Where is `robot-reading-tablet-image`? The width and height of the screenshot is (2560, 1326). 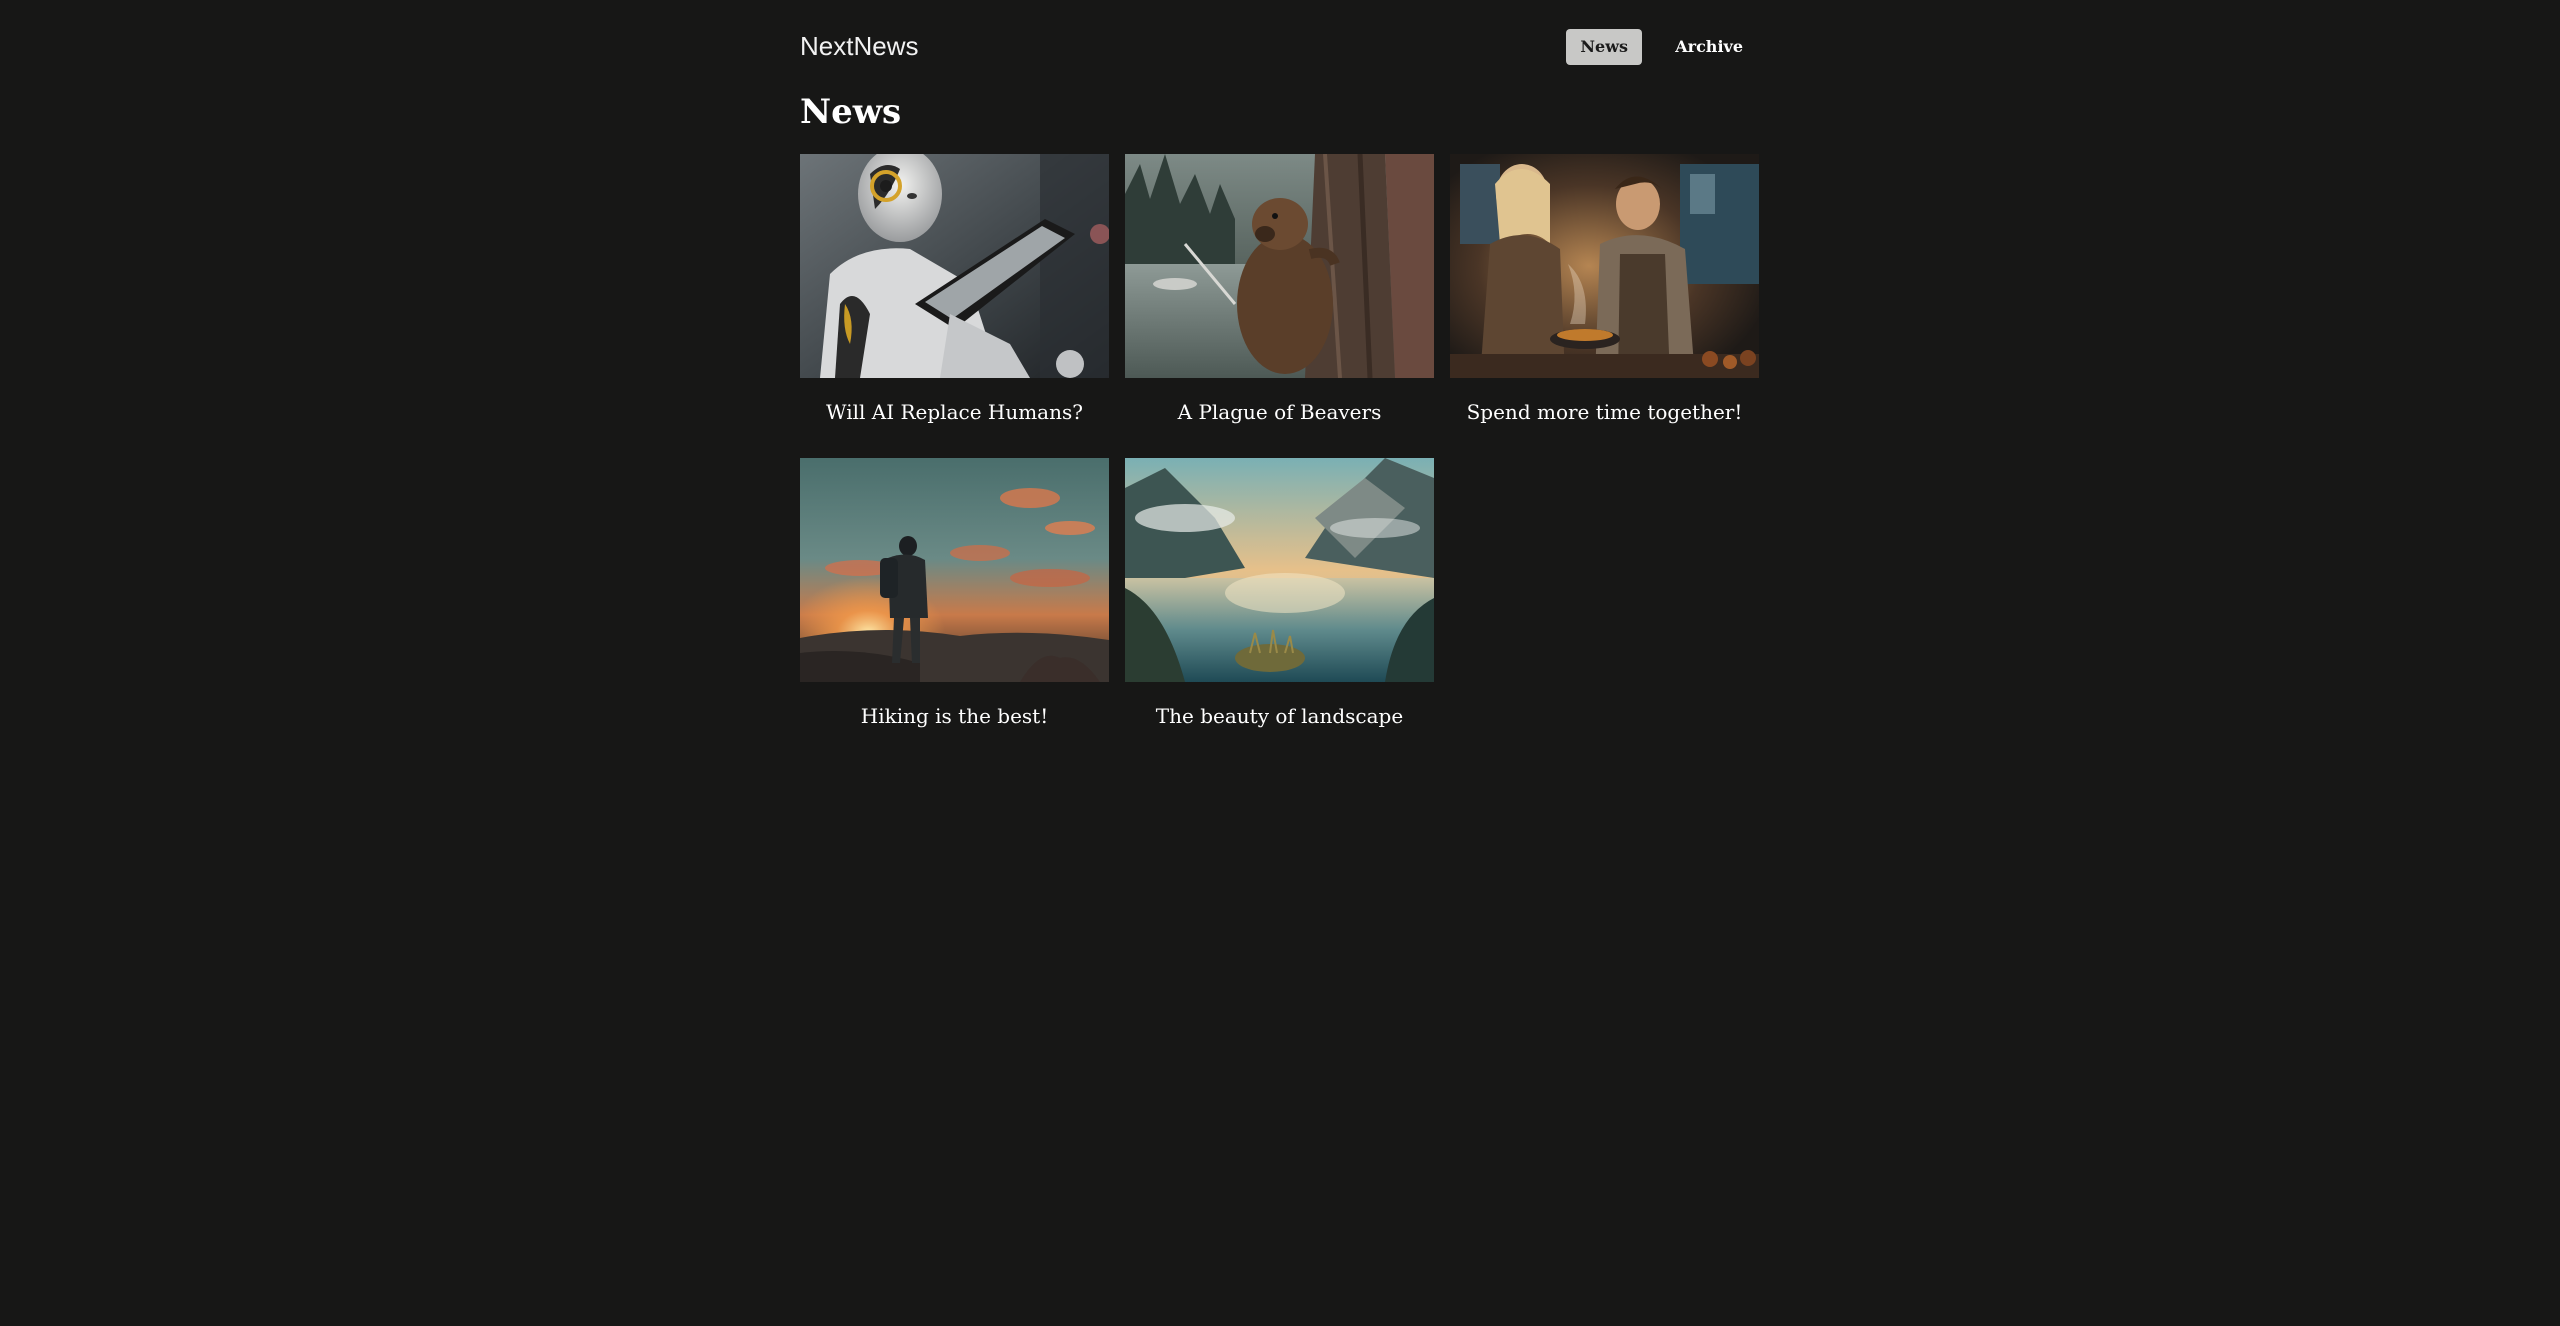 robot-reading-tablet-image is located at coordinates (954, 266).